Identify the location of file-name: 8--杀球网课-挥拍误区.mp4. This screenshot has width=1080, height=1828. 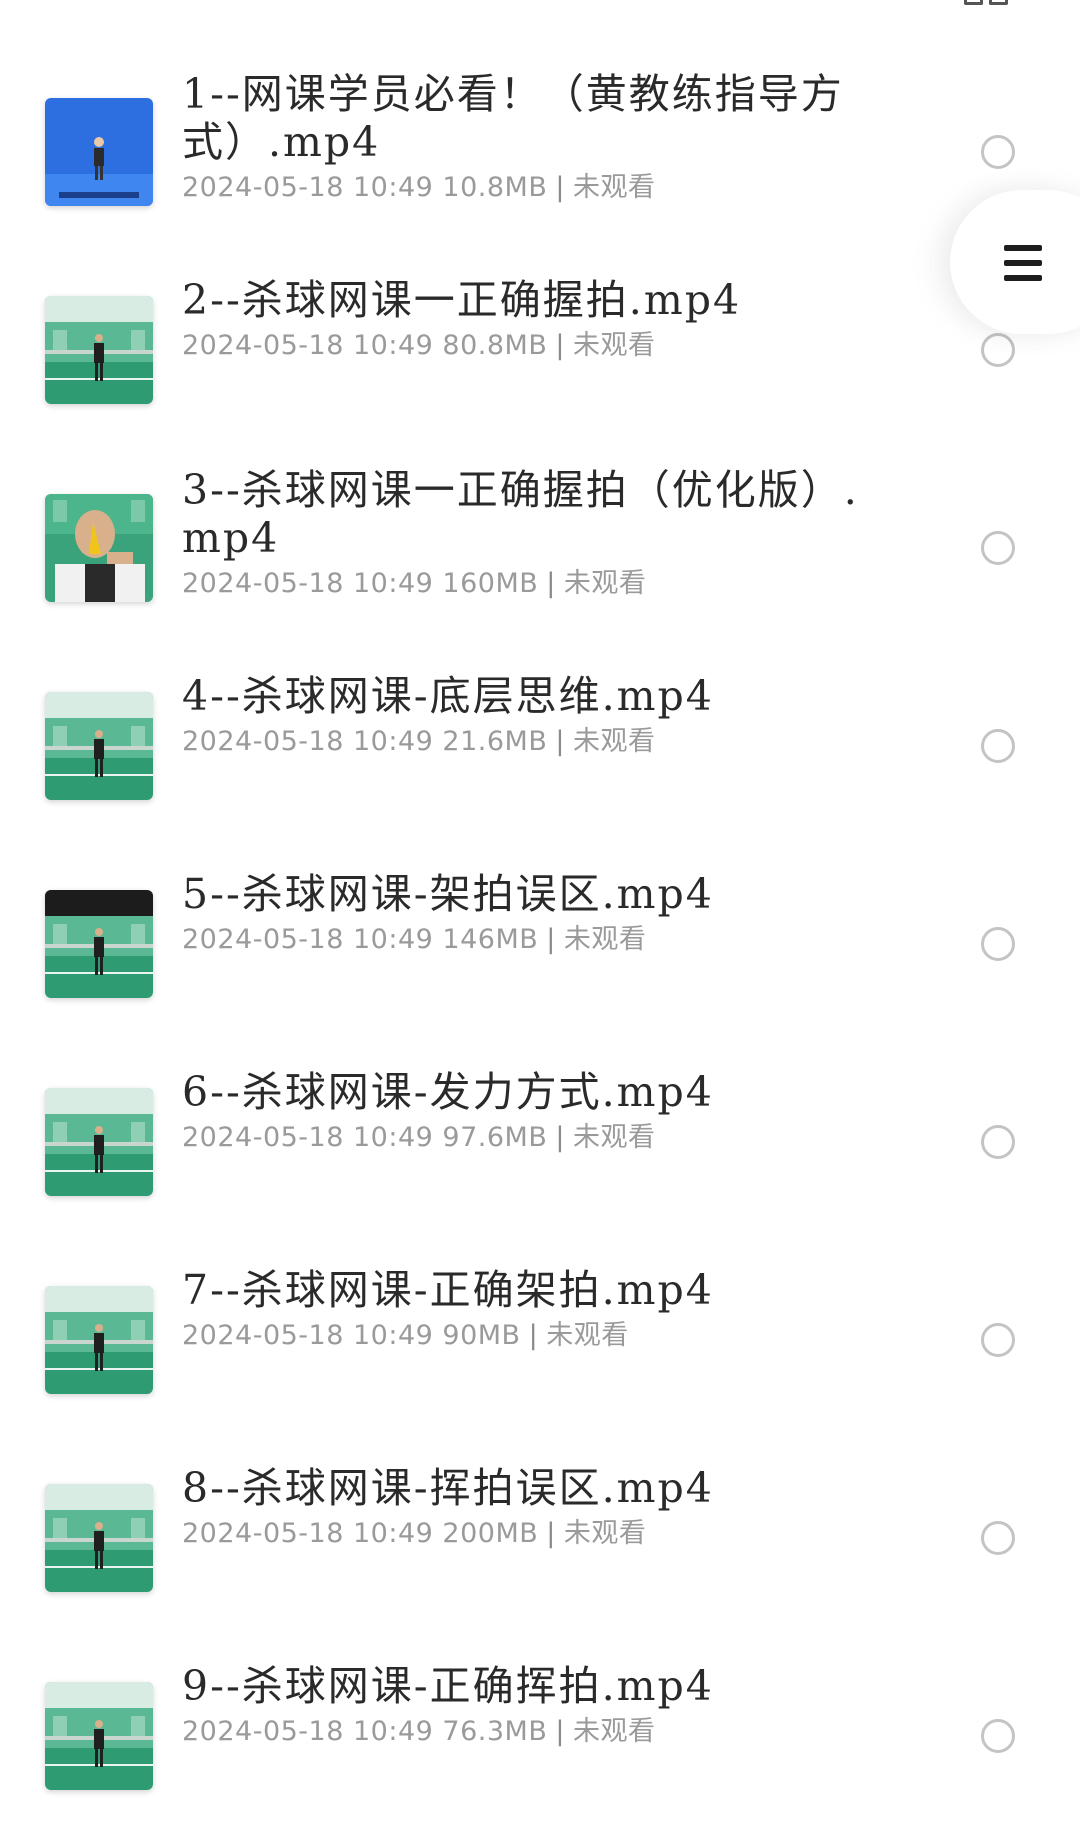
(527, 1488).